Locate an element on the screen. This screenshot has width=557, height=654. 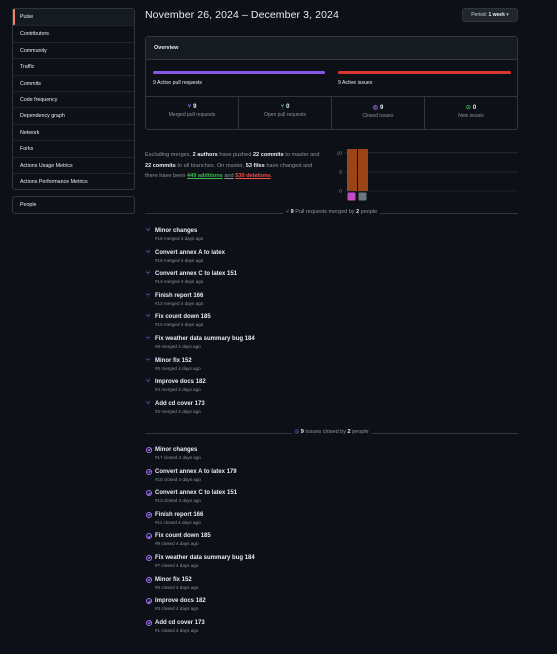
pr-list-item: ⑂ Minor changes #18 merged 4 days ago is located at coordinates (296, 238).